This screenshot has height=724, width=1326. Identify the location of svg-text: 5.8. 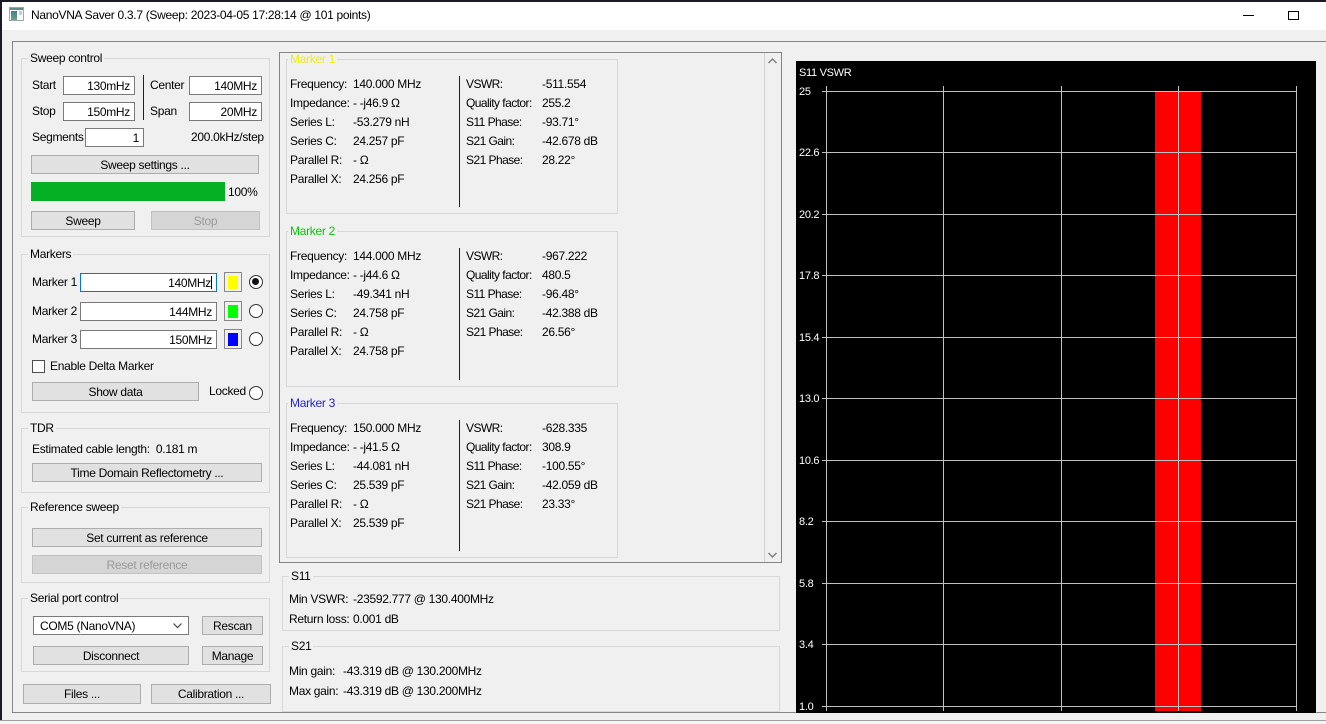
(806, 584).